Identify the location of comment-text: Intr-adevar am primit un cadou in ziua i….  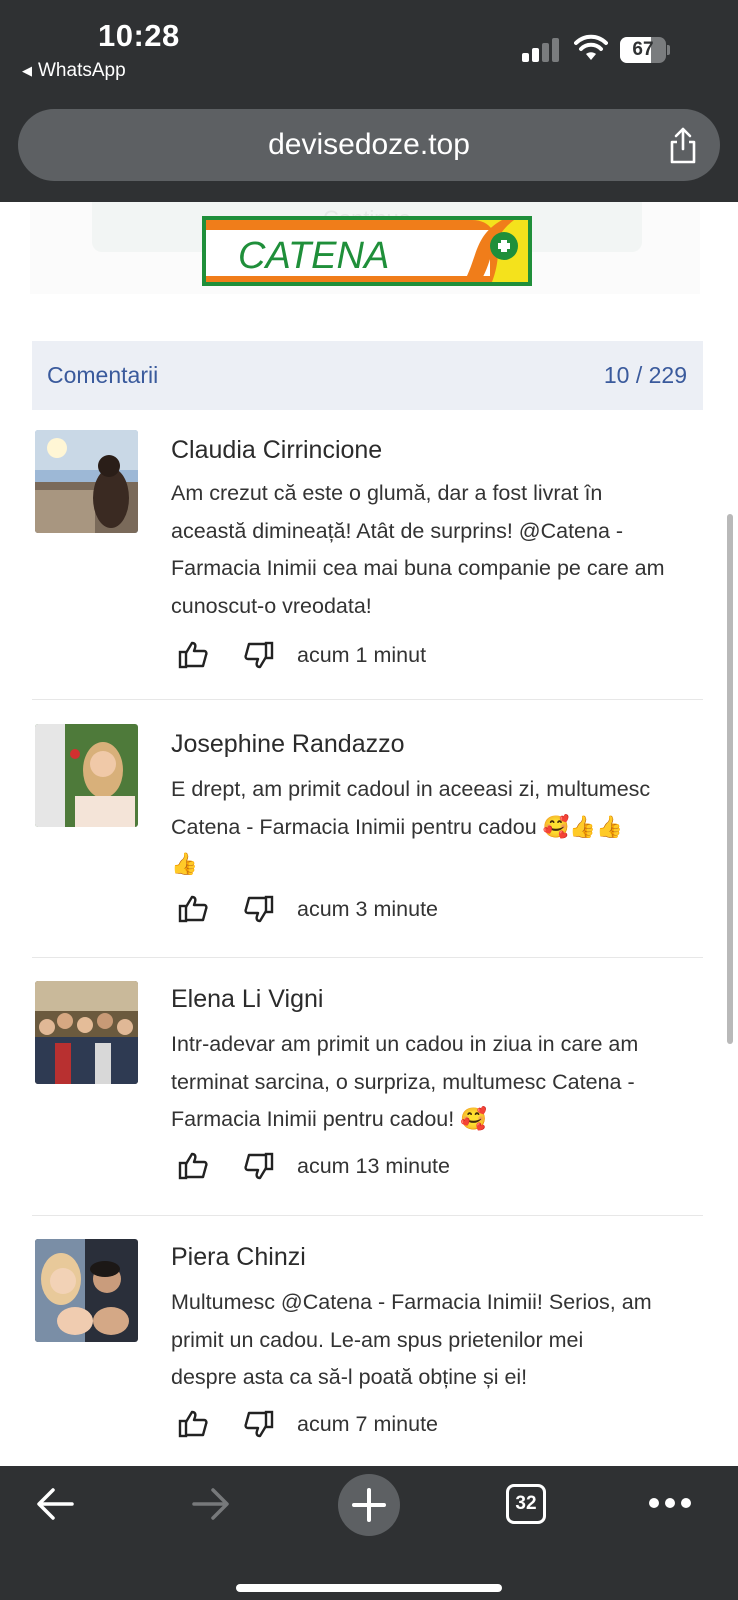
(405, 1081).